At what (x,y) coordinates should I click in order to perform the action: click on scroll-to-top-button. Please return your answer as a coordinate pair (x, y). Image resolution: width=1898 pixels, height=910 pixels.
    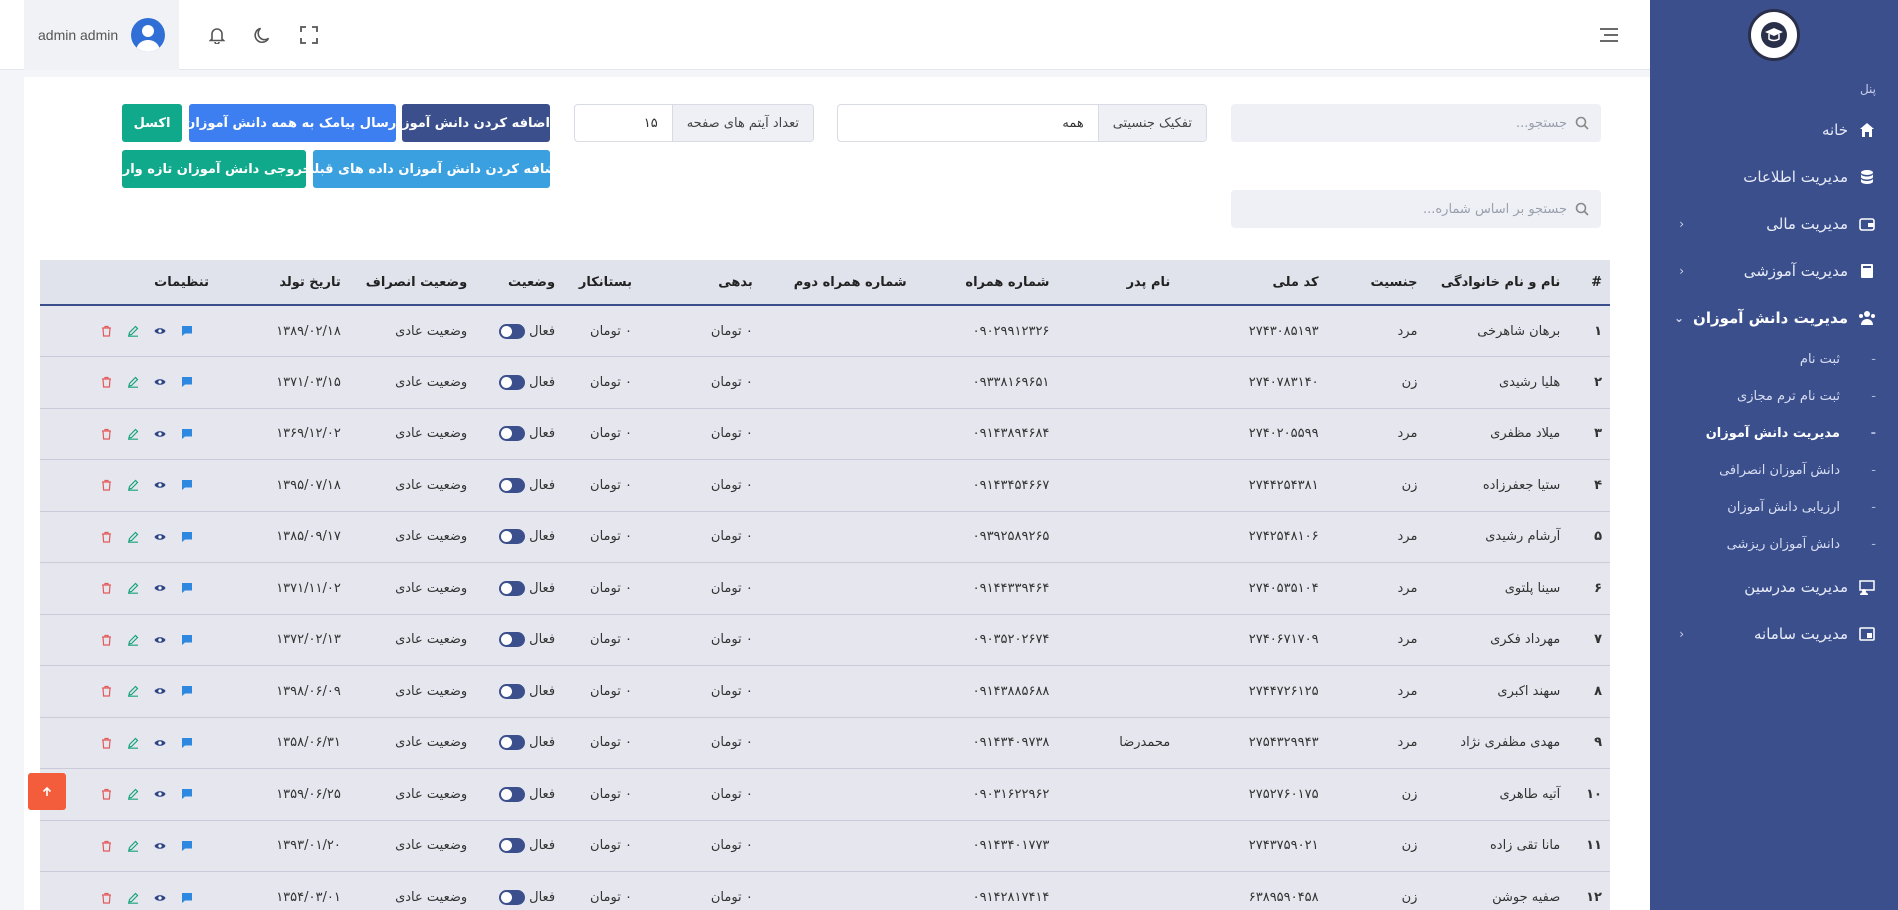
    Looking at the image, I should click on (47, 791).